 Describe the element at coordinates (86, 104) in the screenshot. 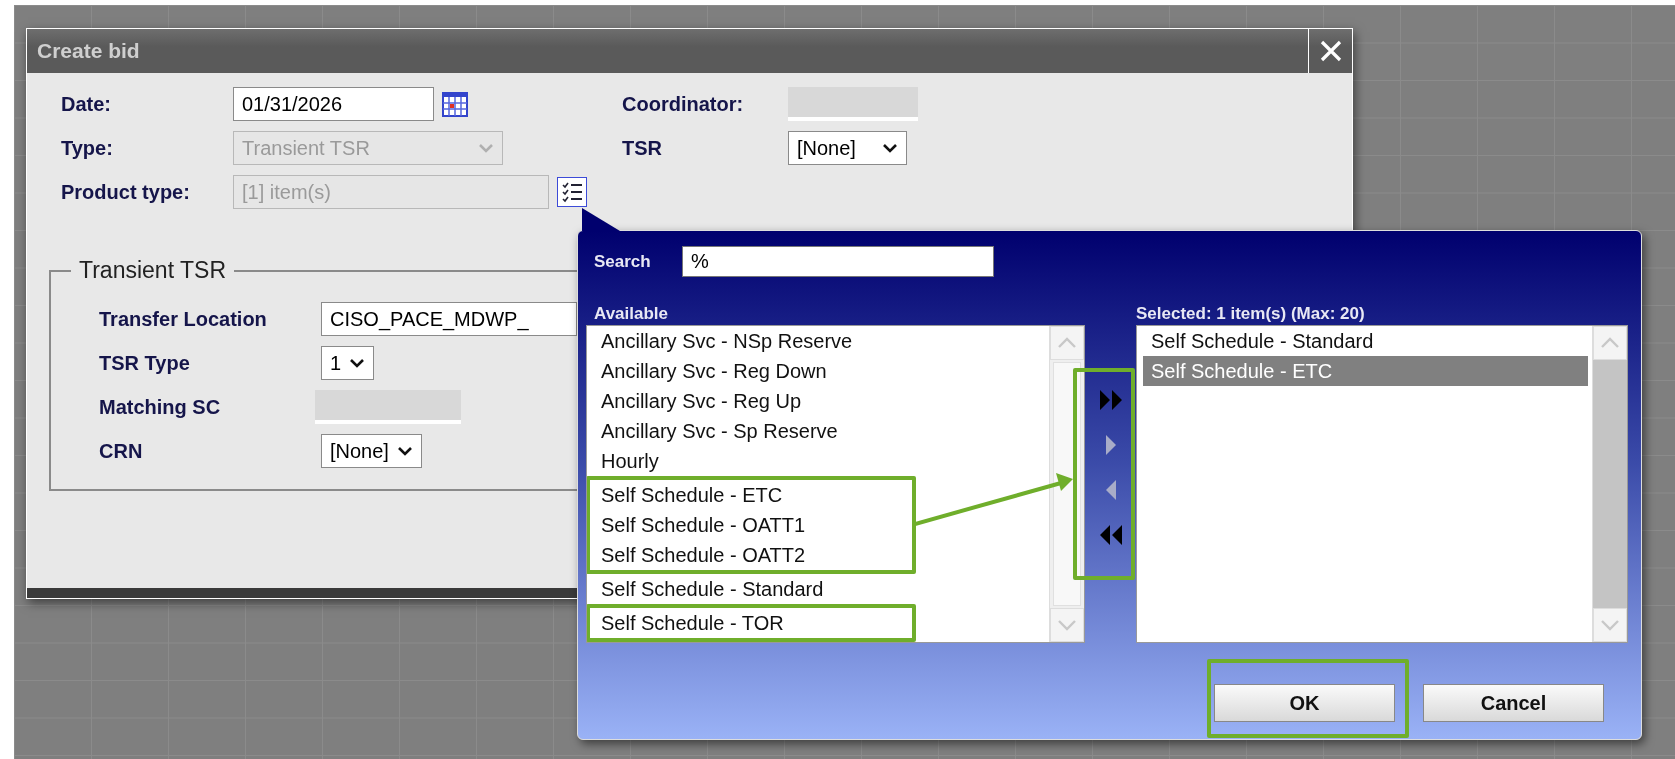

I see `field-label: Date:` at that location.